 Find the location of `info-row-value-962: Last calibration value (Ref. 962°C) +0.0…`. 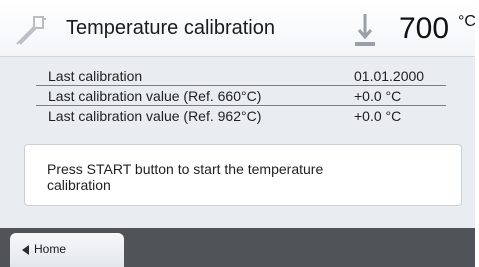

info-row-value-962: Last calibration value (Ref. 962°C) +0.0… is located at coordinates (241, 115).